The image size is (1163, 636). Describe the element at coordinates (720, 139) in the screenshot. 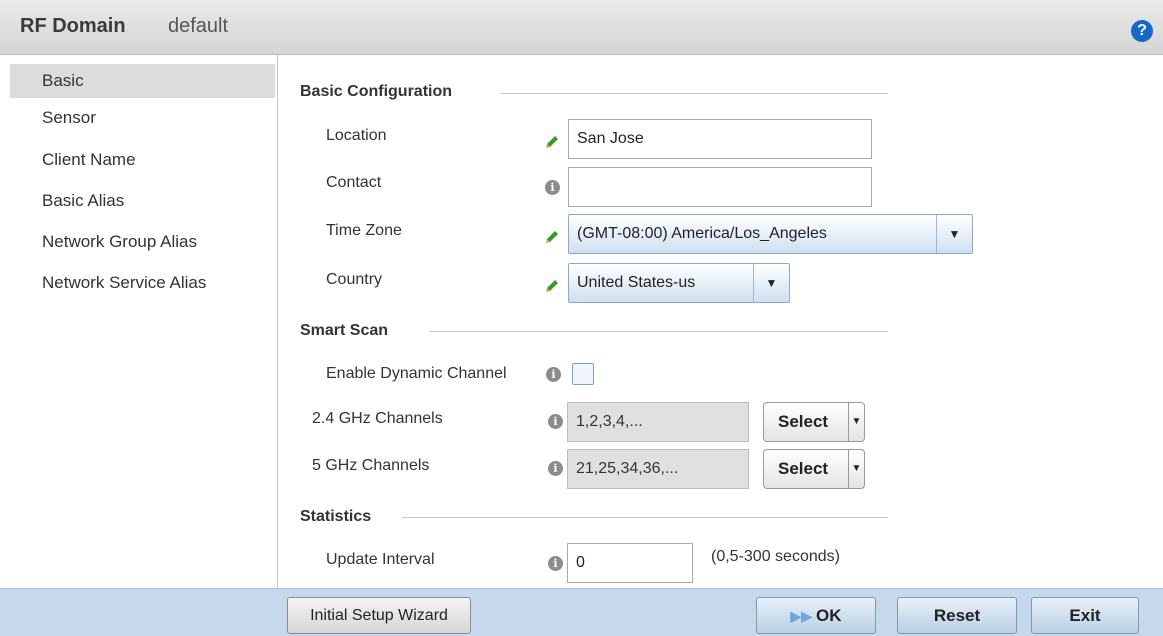

I see `location-input` at that location.